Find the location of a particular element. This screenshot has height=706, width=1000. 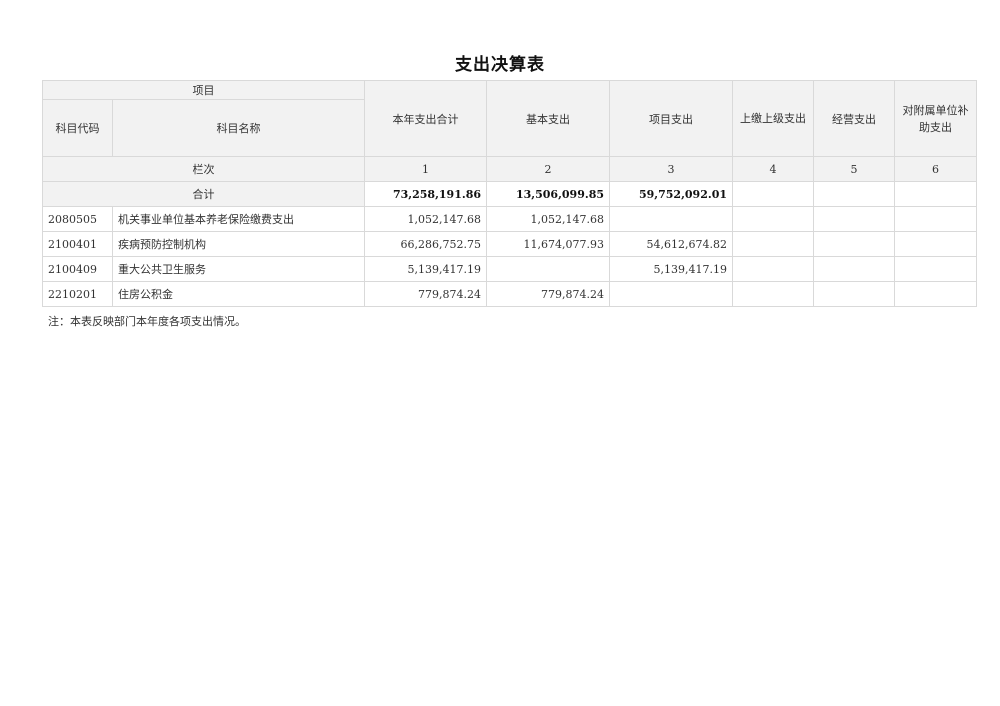

header-col-5: 经营支出 is located at coordinates (854, 118).